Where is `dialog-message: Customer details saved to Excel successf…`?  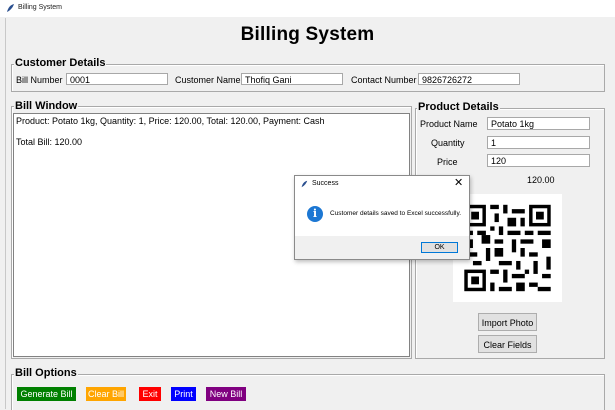
dialog-message: Customer details saved to Excel successf… is located at coordinates (396, 213).